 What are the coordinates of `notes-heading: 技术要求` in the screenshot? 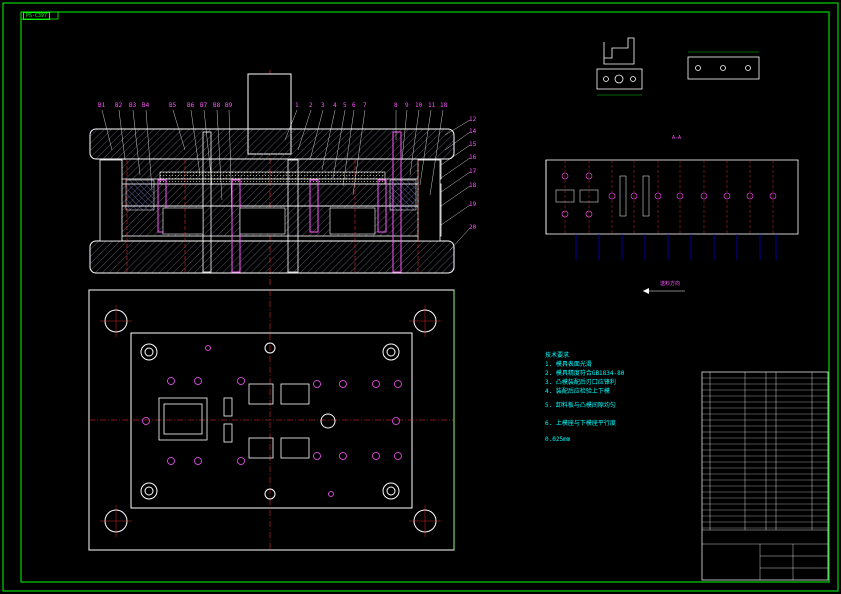 It's located at (557, 355).